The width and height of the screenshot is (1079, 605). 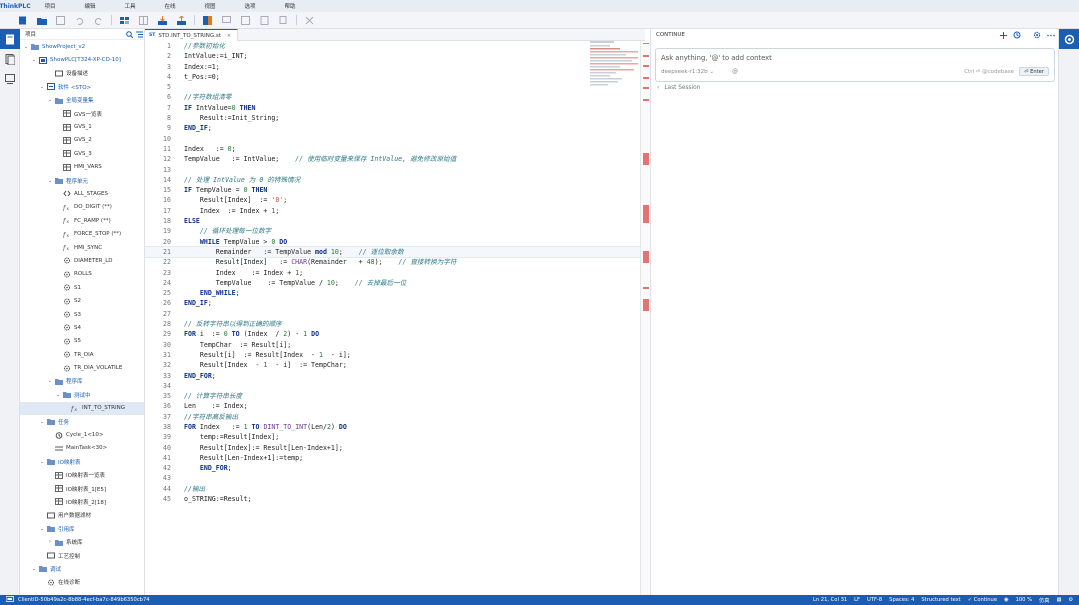 I want to click on code-line: 26 END_IF;, so click(x=395, y=303).